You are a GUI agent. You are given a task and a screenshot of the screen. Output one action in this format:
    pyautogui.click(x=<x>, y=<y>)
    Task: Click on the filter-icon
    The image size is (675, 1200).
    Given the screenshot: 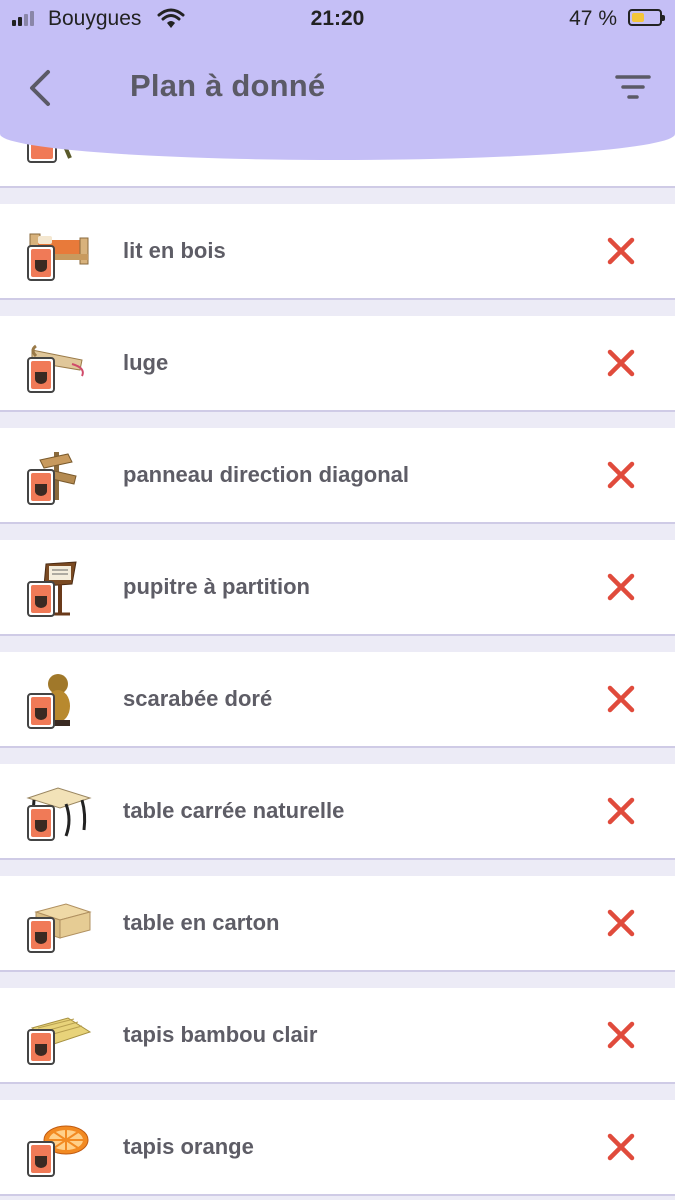 What is the action you would take?
    pyautogui.click(x=633, y=87)
    